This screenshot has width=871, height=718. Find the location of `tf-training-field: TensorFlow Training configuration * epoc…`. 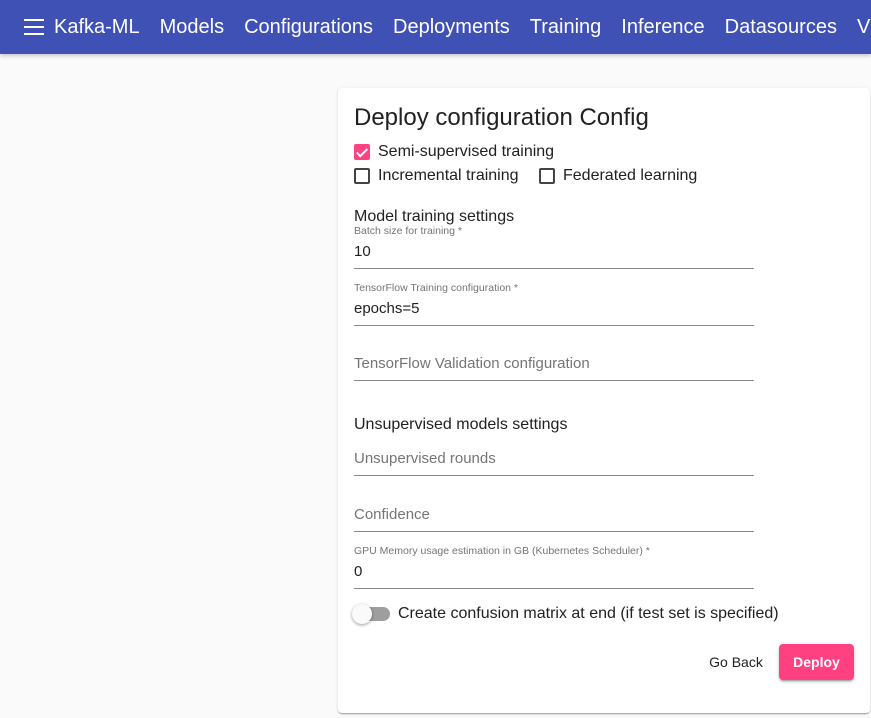

tf-training-field: TensorFlow Training configuration * epoc… is located at coordinates (554, 304).